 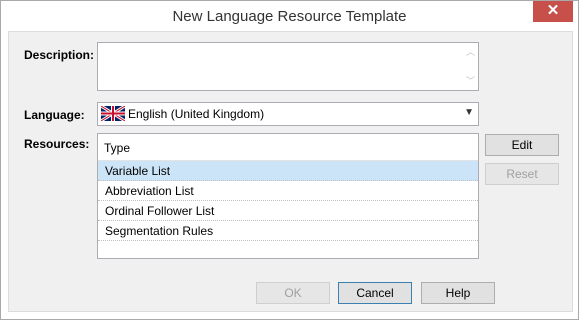 What do you see at coordinates (288, 191) in the screenshot?
I see `list-item: Abbreviation List` at bounding box center [288, 191].